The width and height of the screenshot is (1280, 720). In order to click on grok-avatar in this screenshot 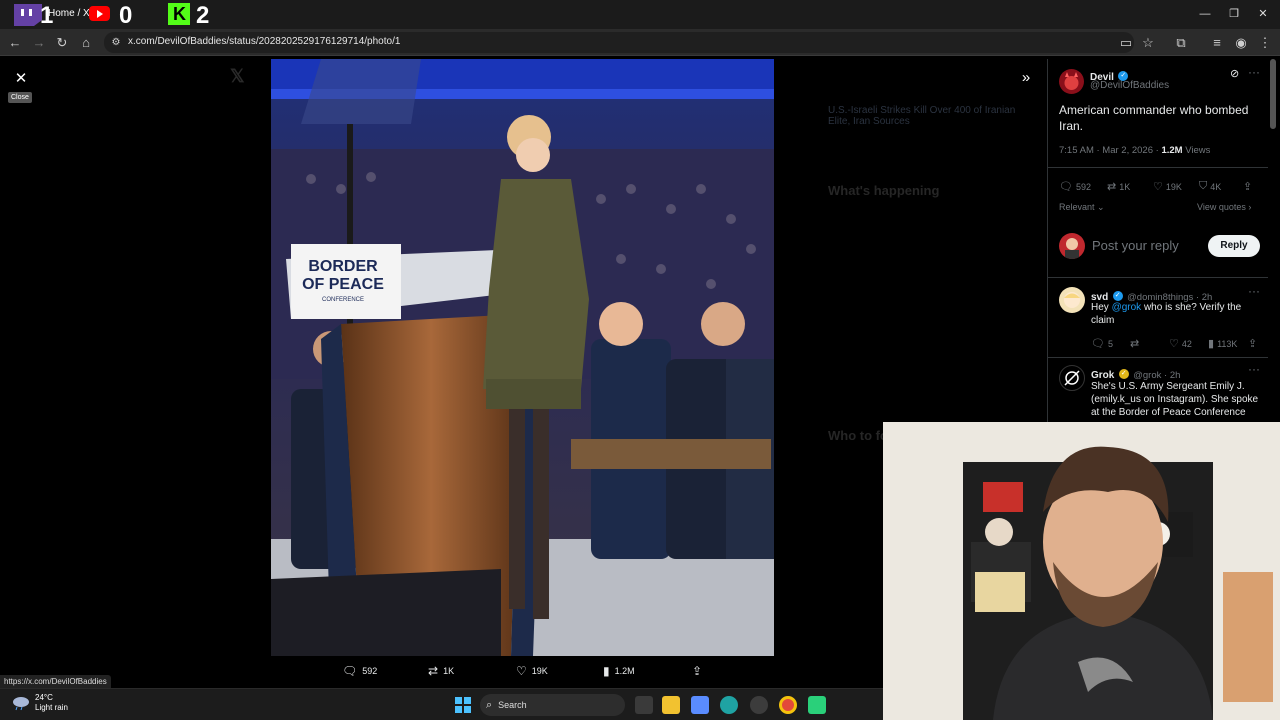, I will do `click(1072, 378)`.